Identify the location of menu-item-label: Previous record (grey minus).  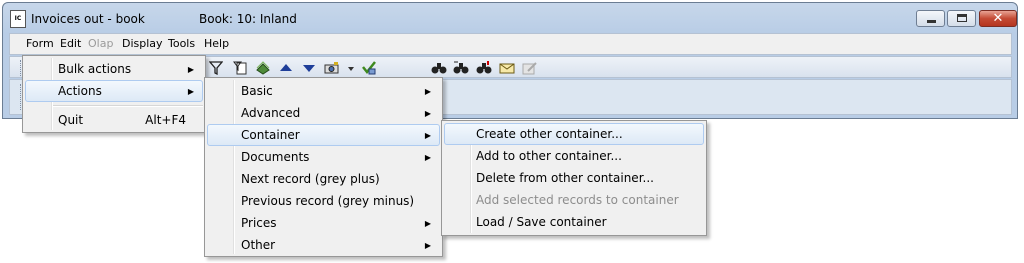
(328, 201).